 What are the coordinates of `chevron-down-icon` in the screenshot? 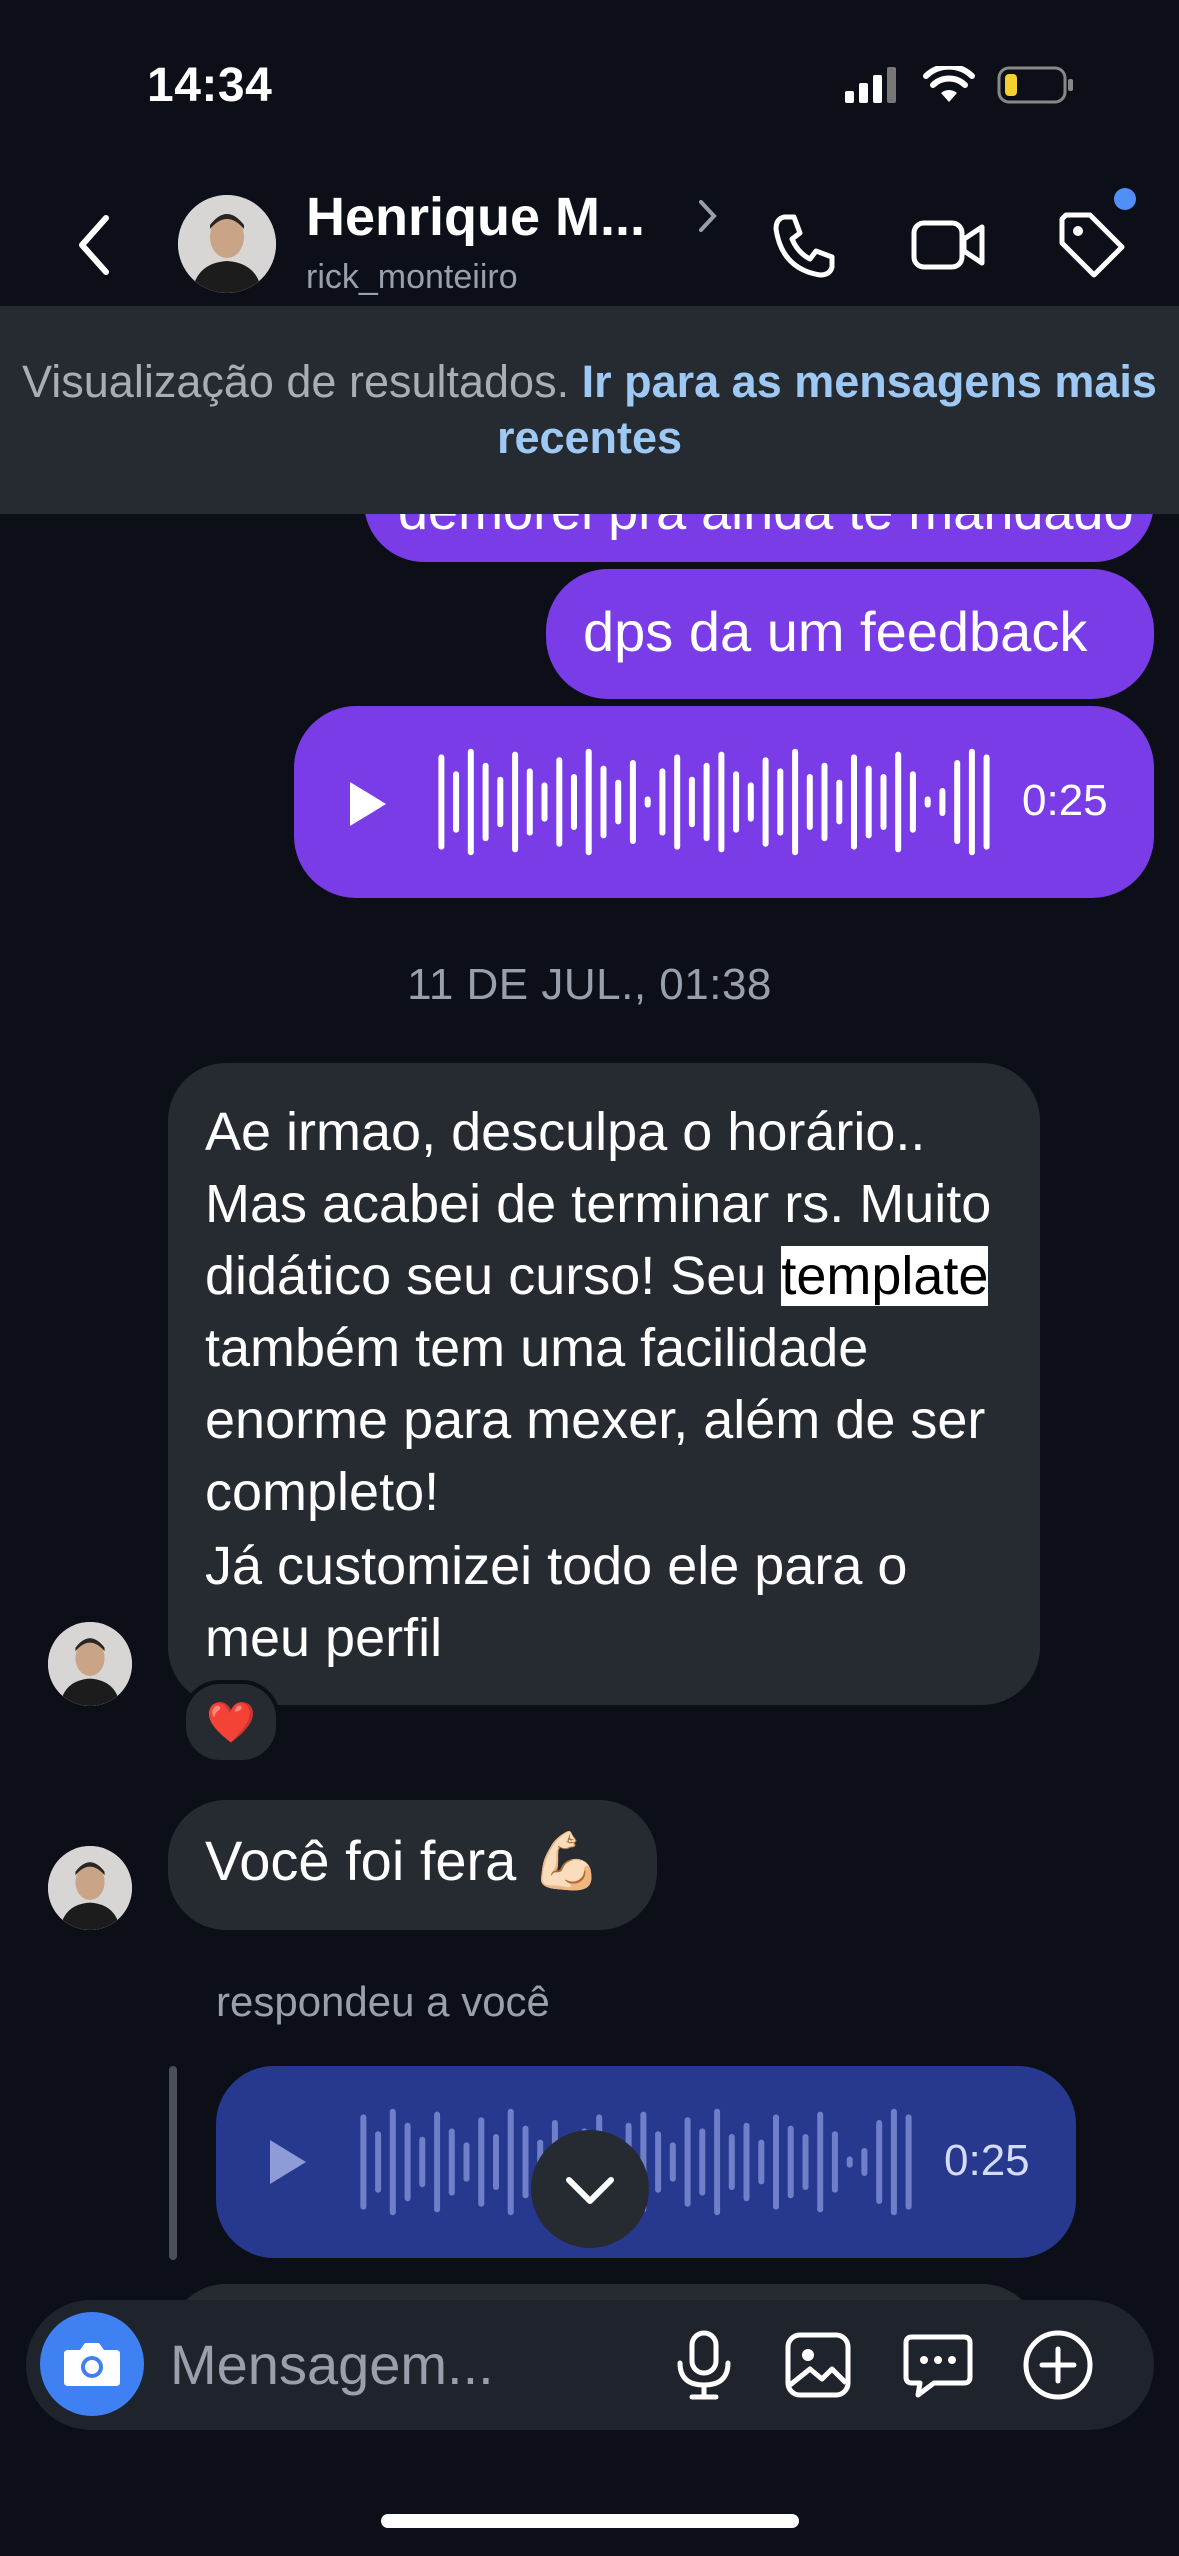 It's located at (590, 2190).